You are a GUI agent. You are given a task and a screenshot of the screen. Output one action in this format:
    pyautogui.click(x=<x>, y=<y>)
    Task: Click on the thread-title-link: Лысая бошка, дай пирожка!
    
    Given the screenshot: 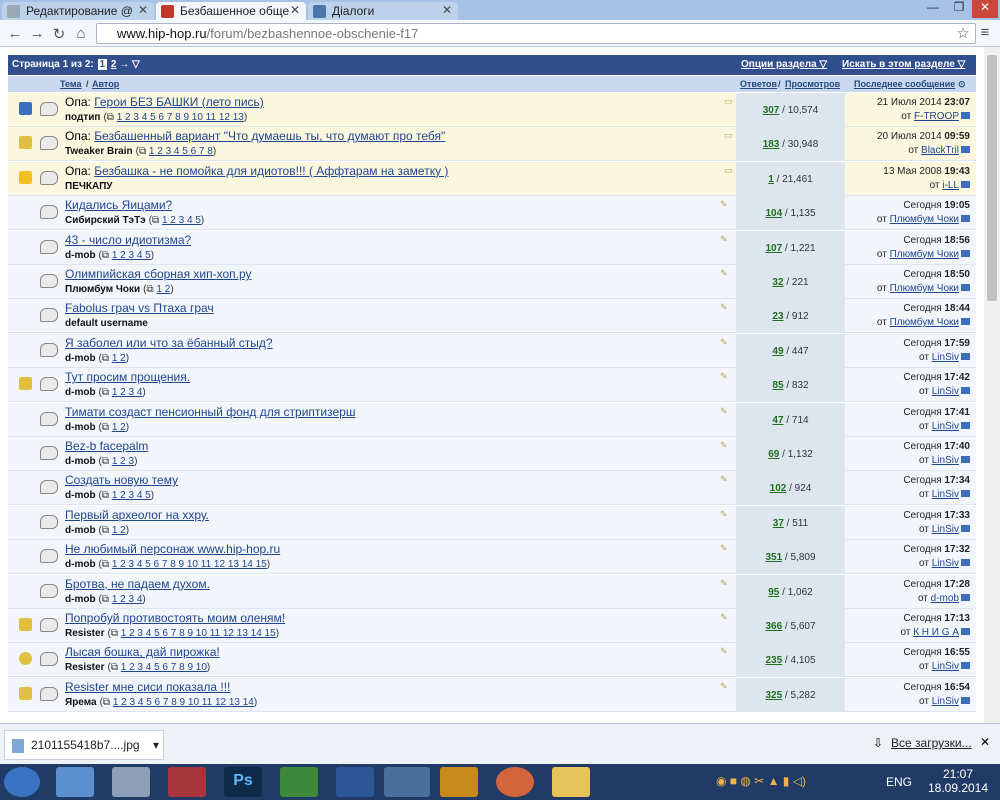 What is the action you would take?
    pyautogui.click(x=142, y=652)
    